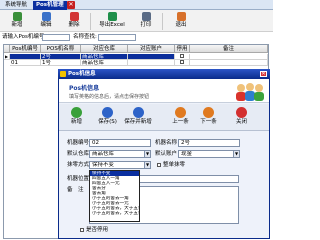  What do you see at coordinates (120, 143) in the screenshot?
I see `code-field: 02` at bounding box center [120, 143].